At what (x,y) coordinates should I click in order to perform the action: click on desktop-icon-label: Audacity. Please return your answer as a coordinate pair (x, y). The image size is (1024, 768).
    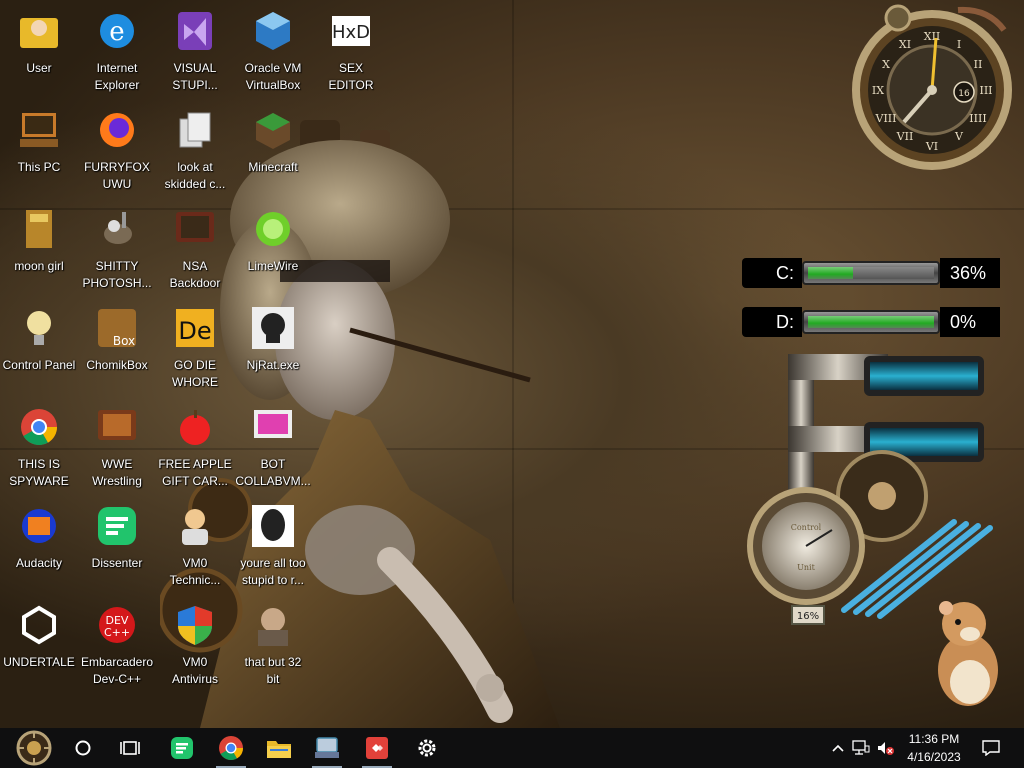
    Looking at the image, I should click on (39, 563).